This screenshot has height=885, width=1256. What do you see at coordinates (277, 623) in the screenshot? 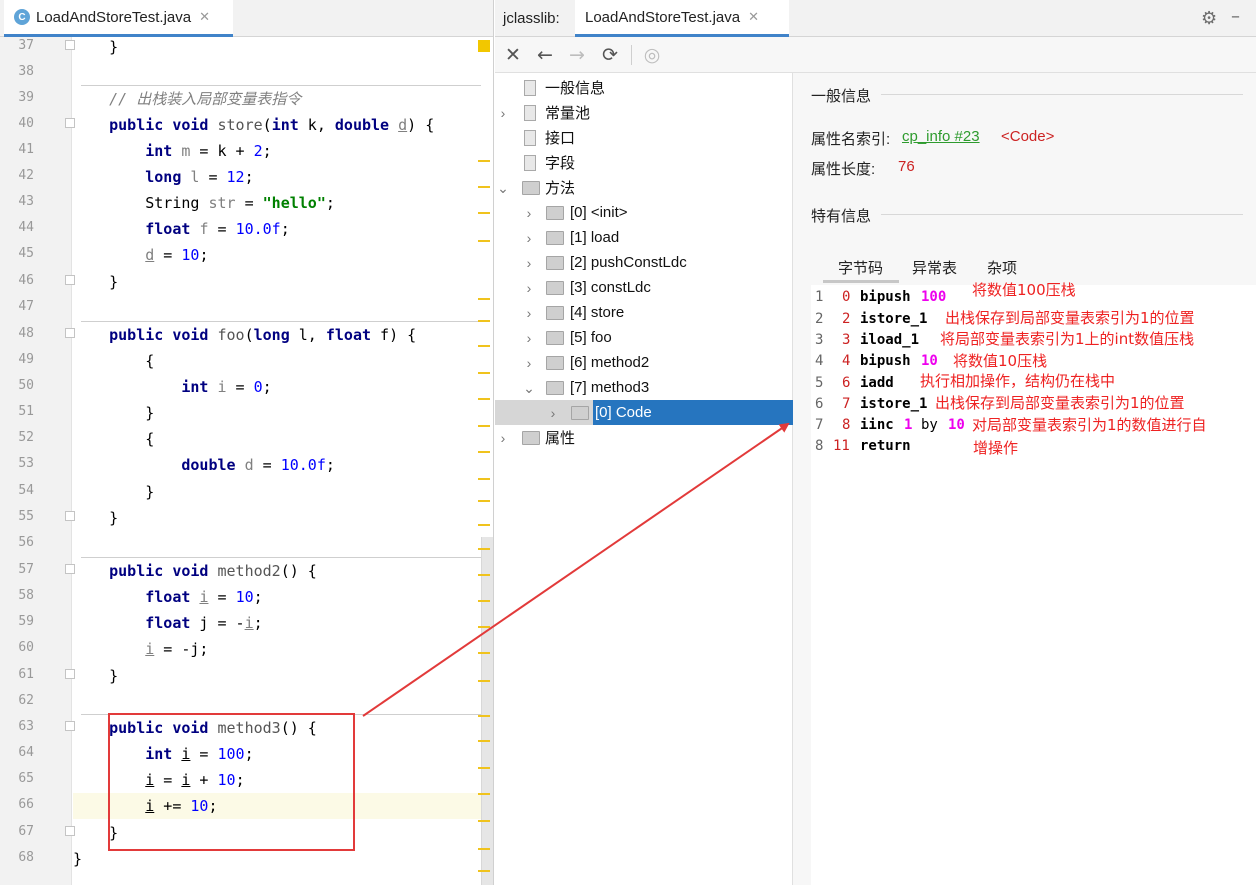
I see `code-line-59: float j = -i;` at bounding box center [277, 623].